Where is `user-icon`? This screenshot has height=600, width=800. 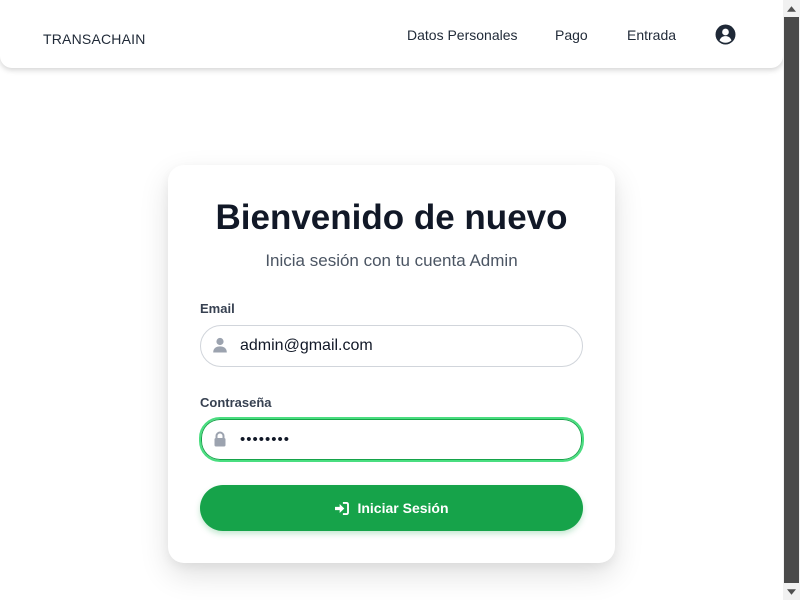 user-icon is located at coordinates (220, 345).